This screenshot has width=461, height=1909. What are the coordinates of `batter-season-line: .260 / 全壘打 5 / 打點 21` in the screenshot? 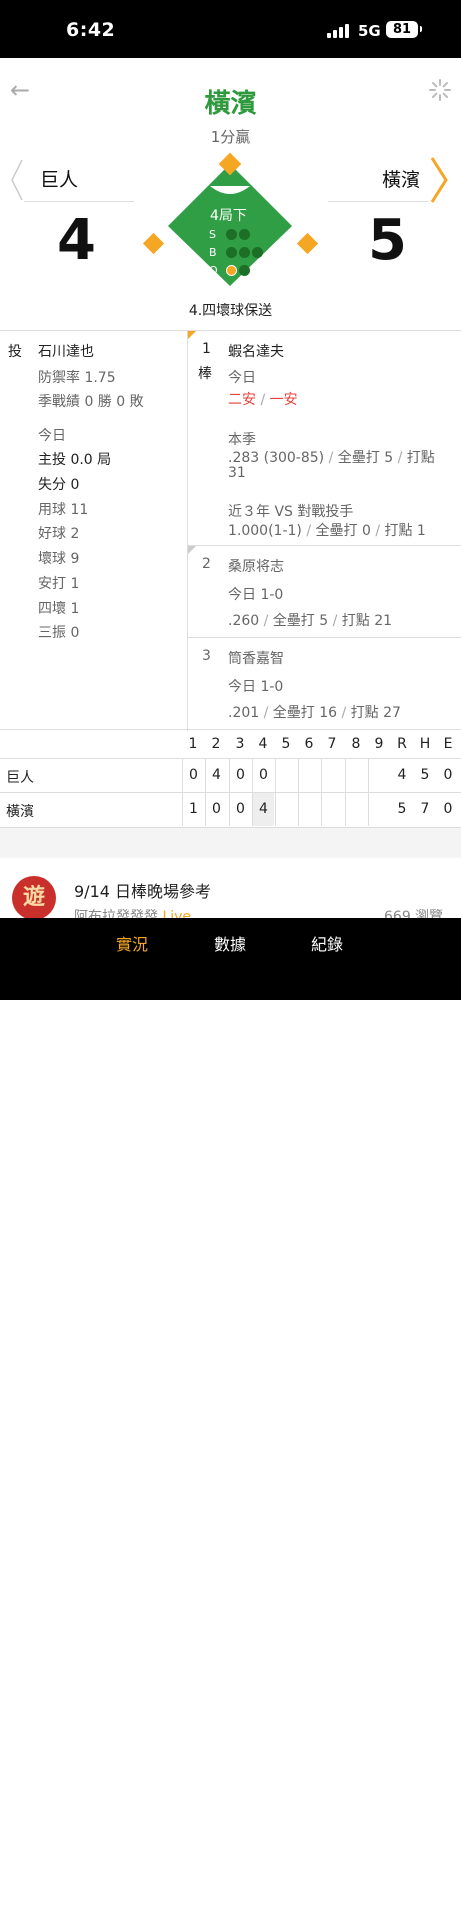 It's located at (310, 620).